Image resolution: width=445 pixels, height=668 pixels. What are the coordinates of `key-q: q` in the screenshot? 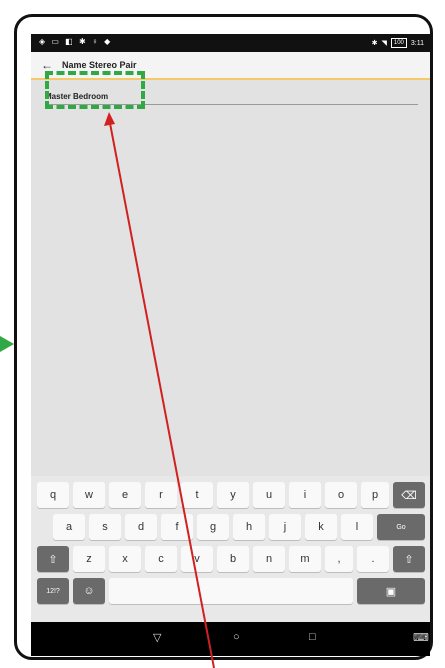 It's located at (53, 495).